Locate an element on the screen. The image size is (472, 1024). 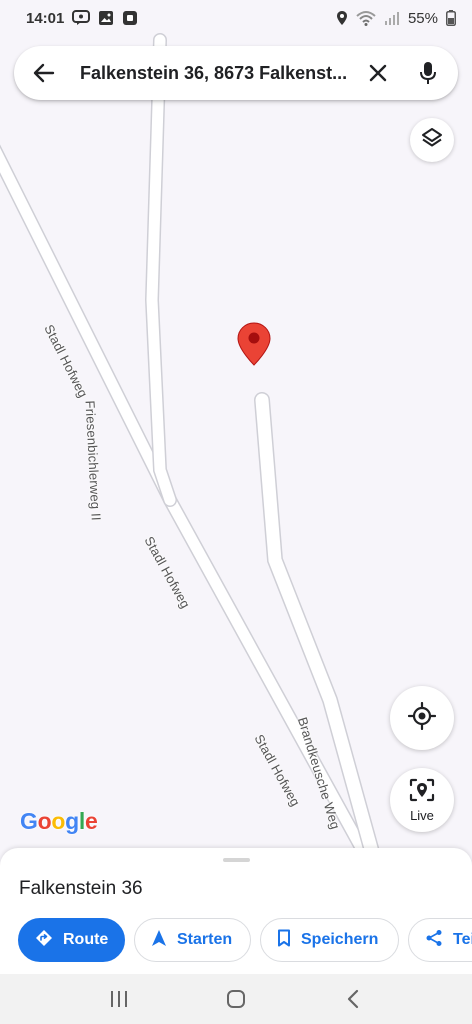
recent-apps-icon is located at coordinates (119, 999).